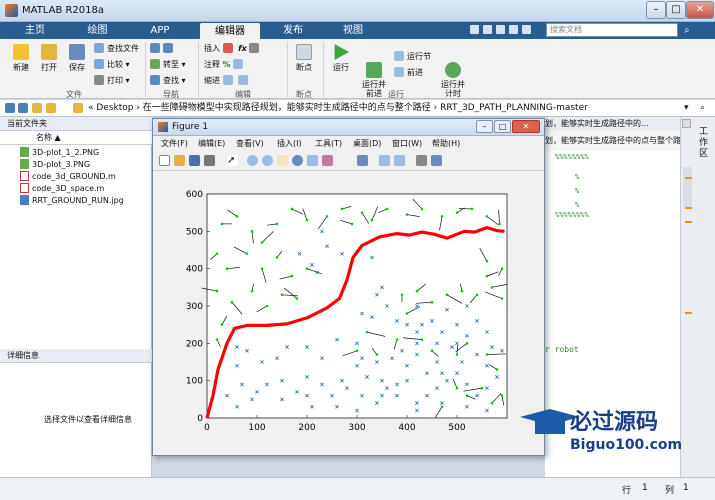 The width and height of the screenshot is (715, 500). I want to click on open-button: 打开, so click(49, 58).